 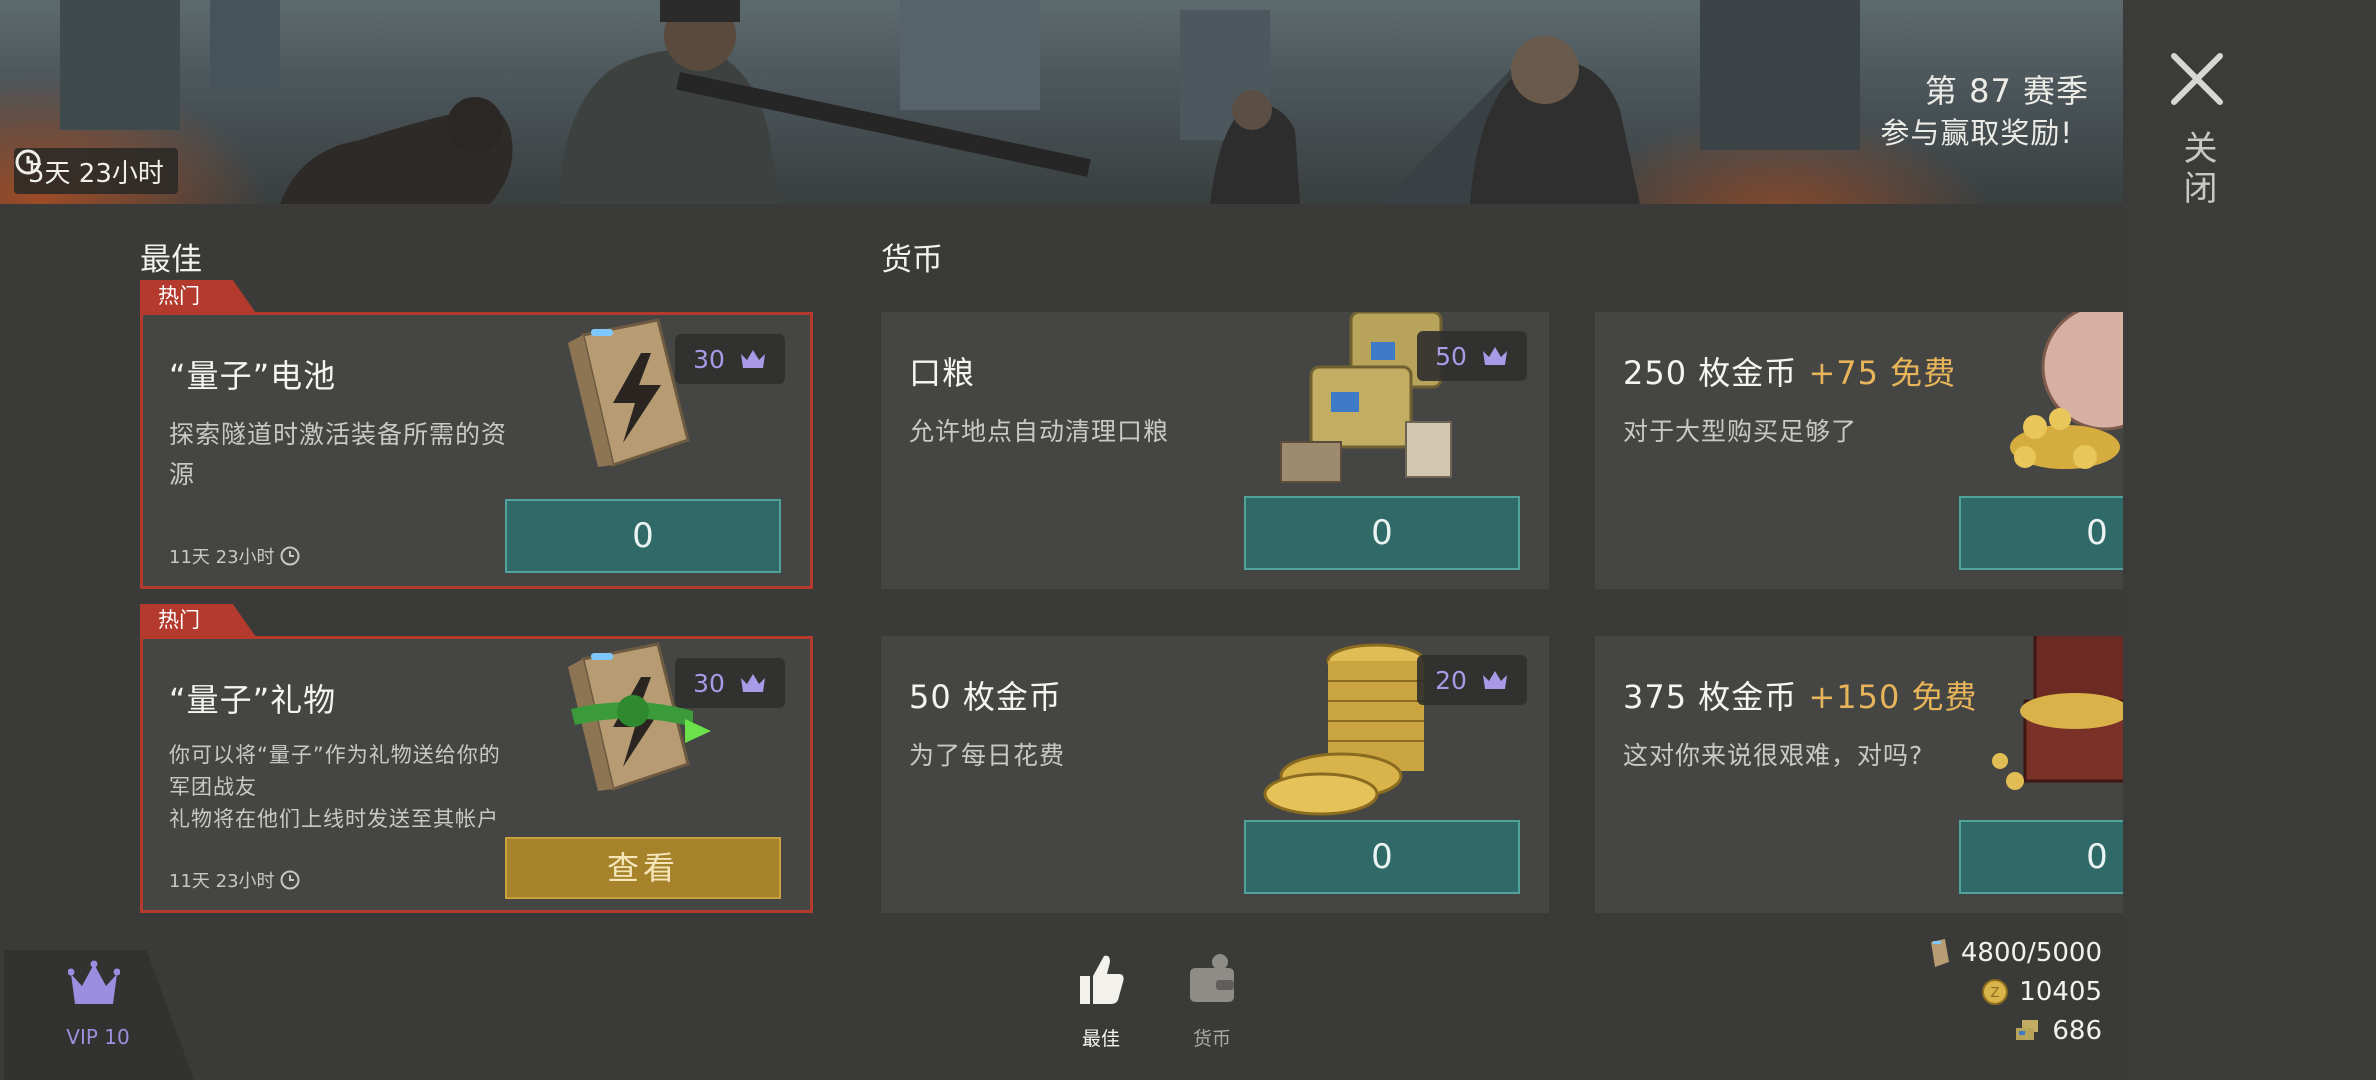 What do you see at coordinates (334, 819) in the screenshot?
I see `offer-description-line: 礼物将在他们上线时发送至其帐户` at bounding box center [334, 819].